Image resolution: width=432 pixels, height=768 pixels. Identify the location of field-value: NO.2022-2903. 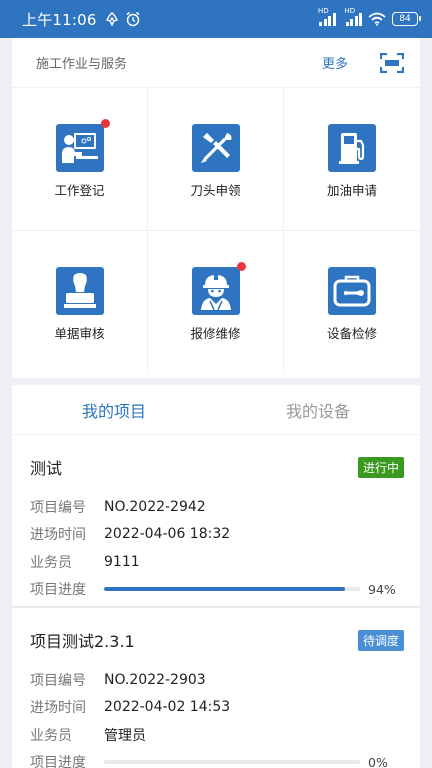
(155, 679).